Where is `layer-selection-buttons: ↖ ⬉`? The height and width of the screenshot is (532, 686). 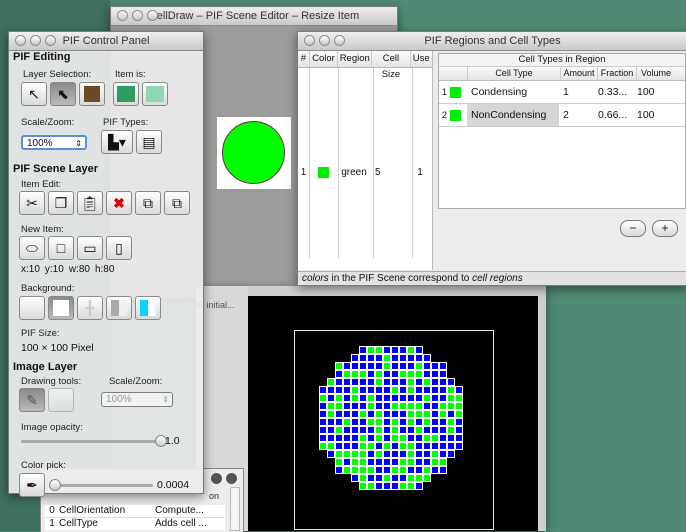
layer-selection-buttons: ↖ ⬉ is located at coordinates (63, 94).